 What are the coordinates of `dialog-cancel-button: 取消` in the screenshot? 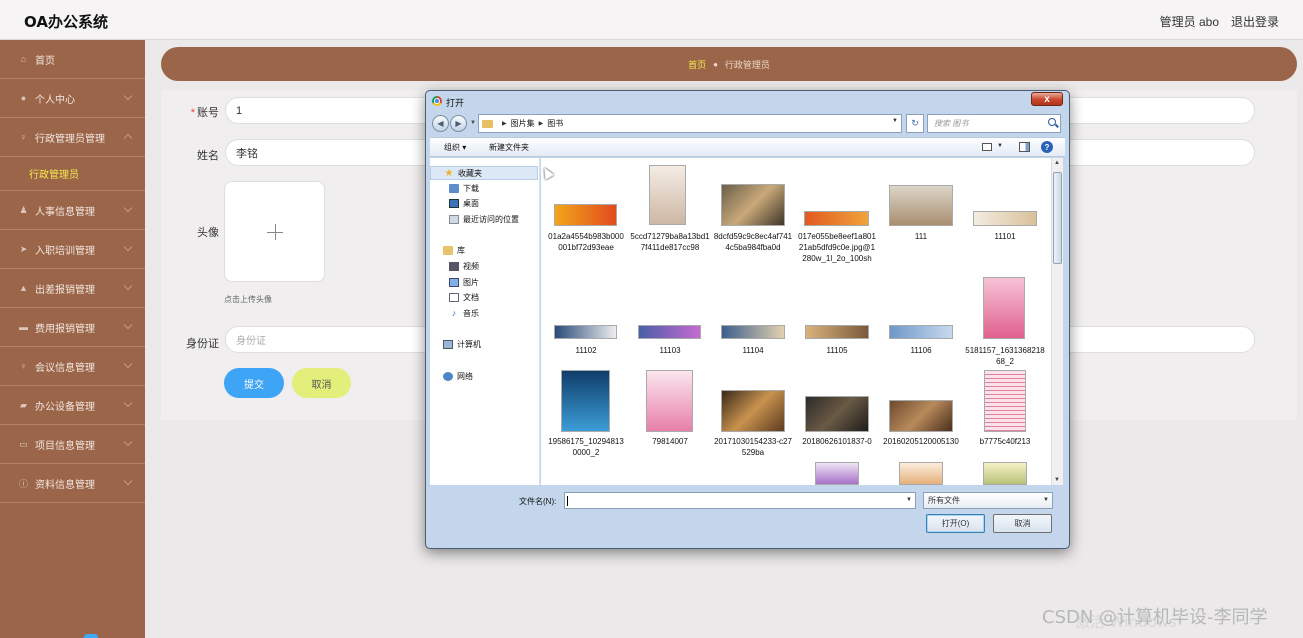 It's located at (1022, 523).